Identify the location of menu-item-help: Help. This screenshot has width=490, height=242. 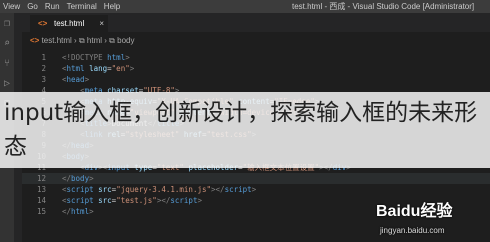
(112, 6).